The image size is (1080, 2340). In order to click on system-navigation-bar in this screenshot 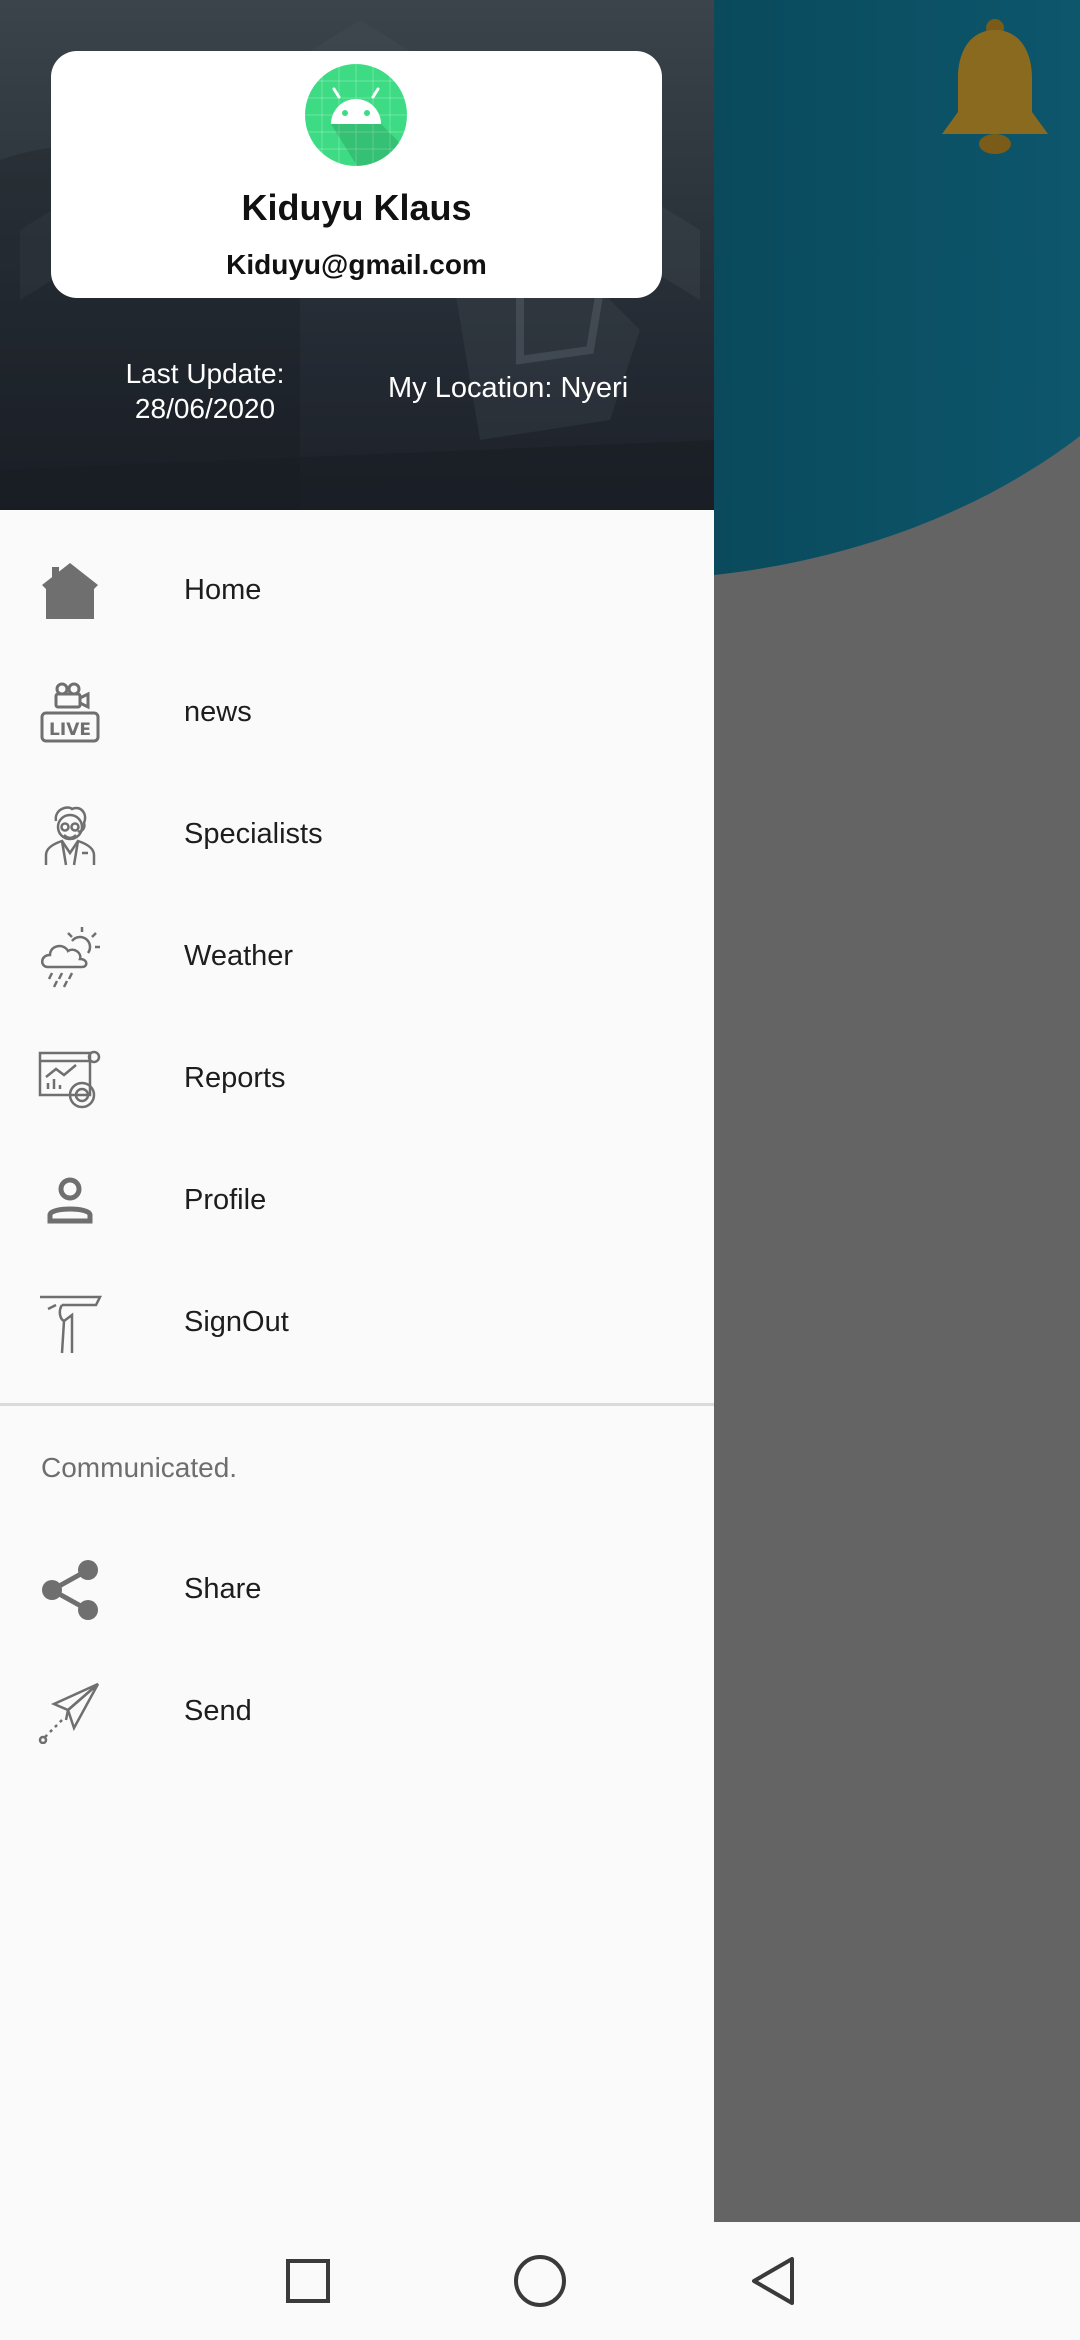, I will do `click(540, 2281)`.